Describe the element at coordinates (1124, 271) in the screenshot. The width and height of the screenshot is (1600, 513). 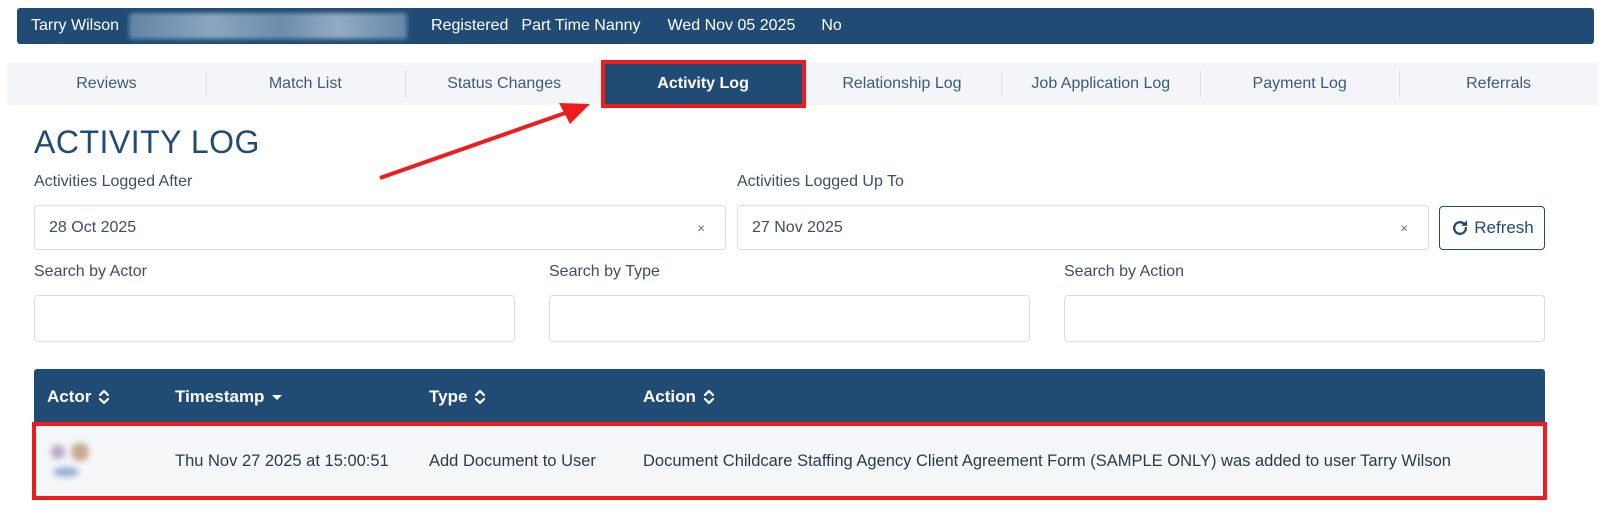
I see `action-search-label: Search by Action` at that location.